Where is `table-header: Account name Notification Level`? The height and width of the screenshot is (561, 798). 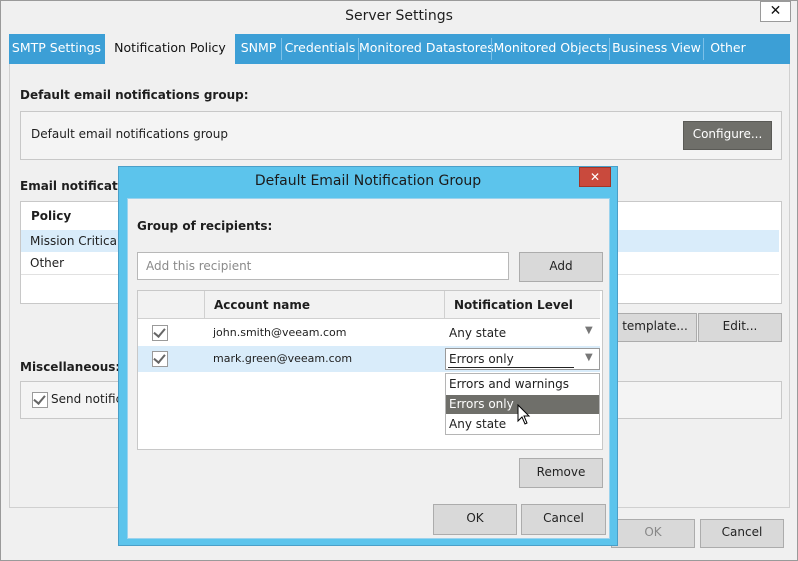
table-header: Account name Notification Level is located at coordinates (369, 305).